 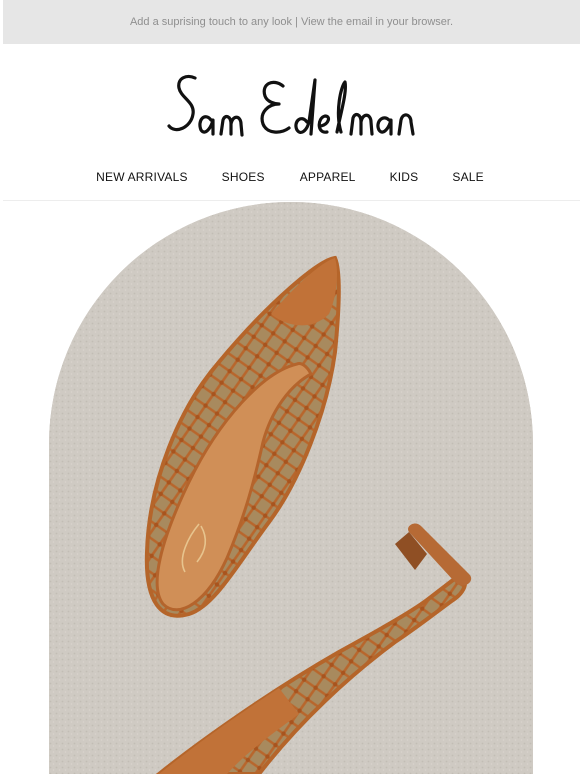 I want to click on divider, so click(x=291, y=200).